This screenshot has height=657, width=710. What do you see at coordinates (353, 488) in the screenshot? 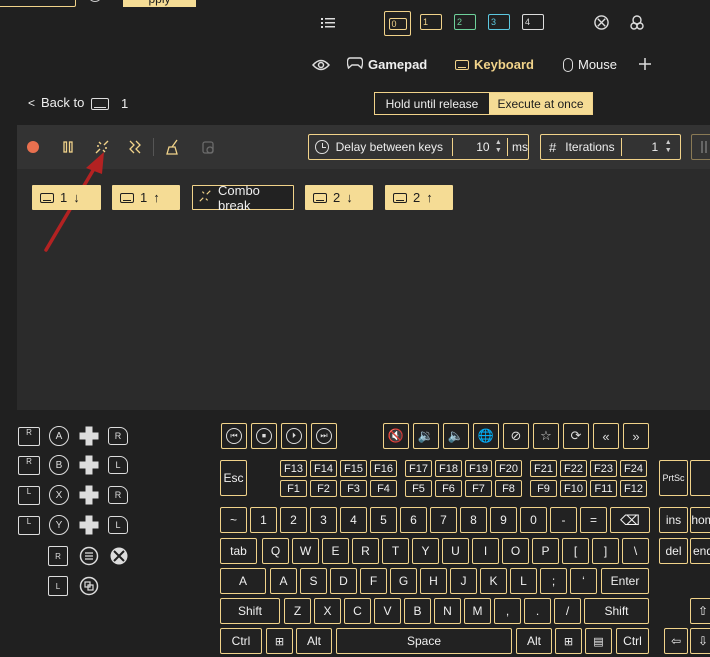
I see `function-key: F3` at bounding box center [353, 488].